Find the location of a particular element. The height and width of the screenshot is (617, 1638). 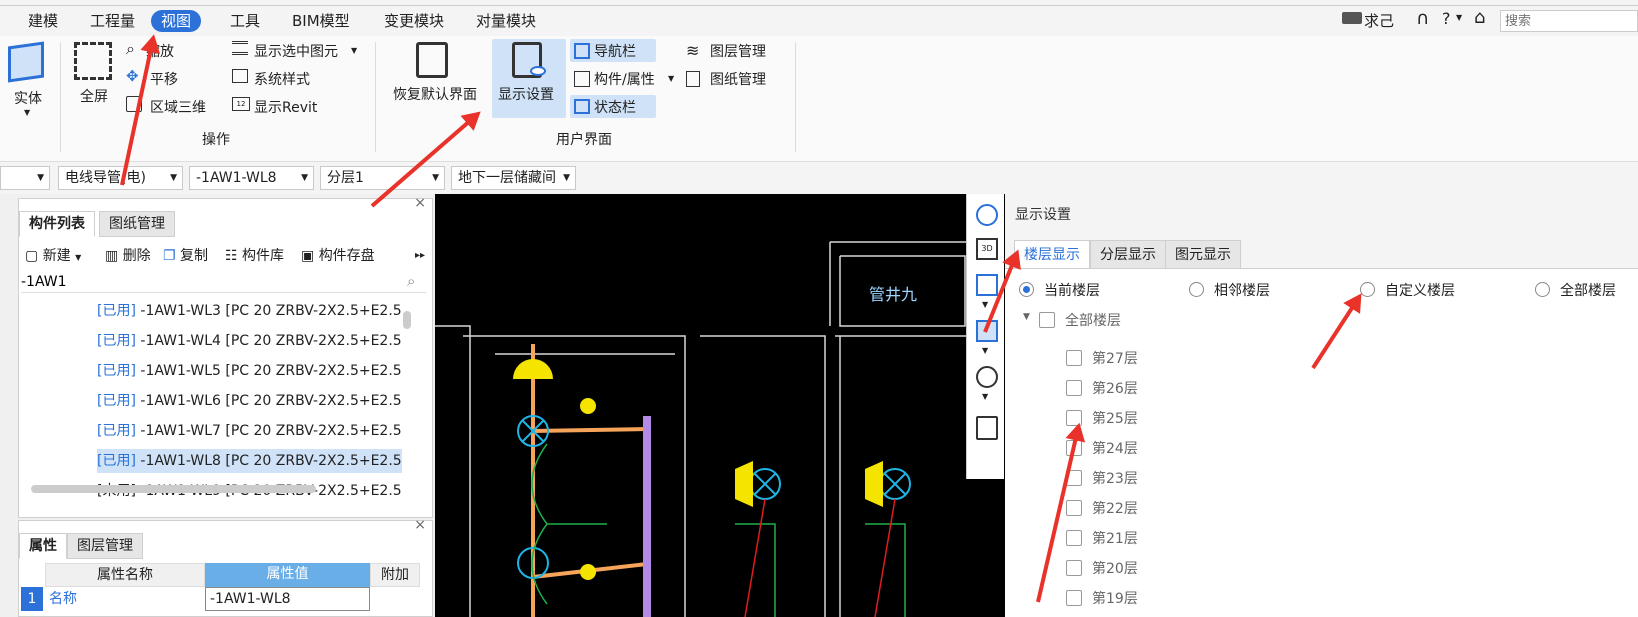

orbit-icon is located at coordinates (987, 215).